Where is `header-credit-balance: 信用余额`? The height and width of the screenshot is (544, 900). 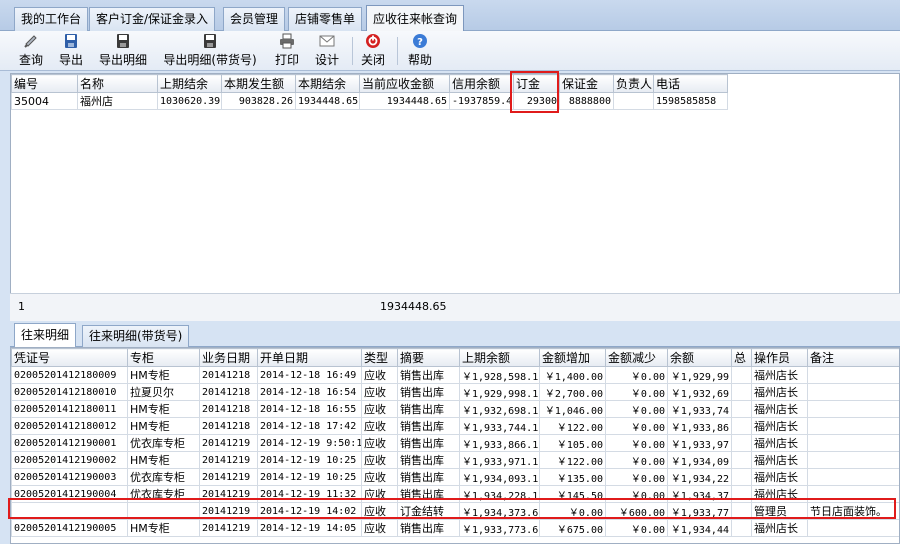 header-credit-balance: 信用余额 is located at coordinates (481, 83).